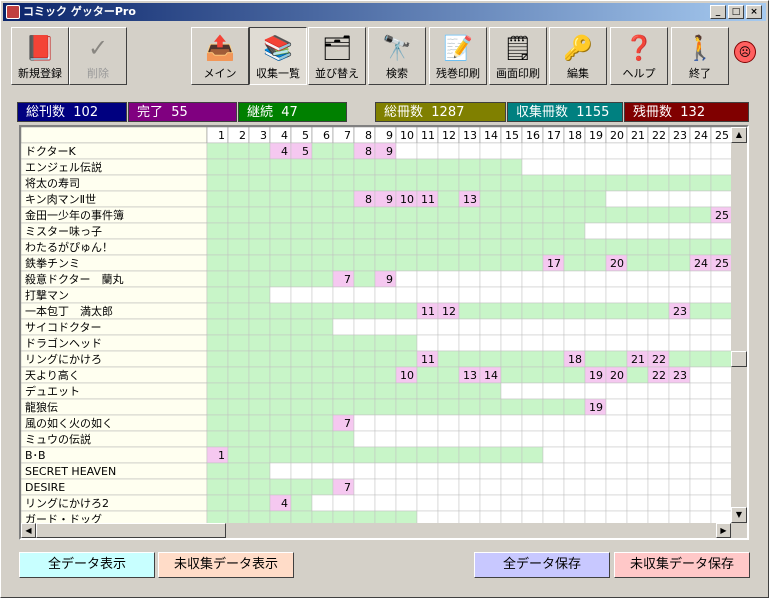  Describe the element at coordinates (723, 530) in the screenshot. I see `scroll-right-button: ▶` at that location.